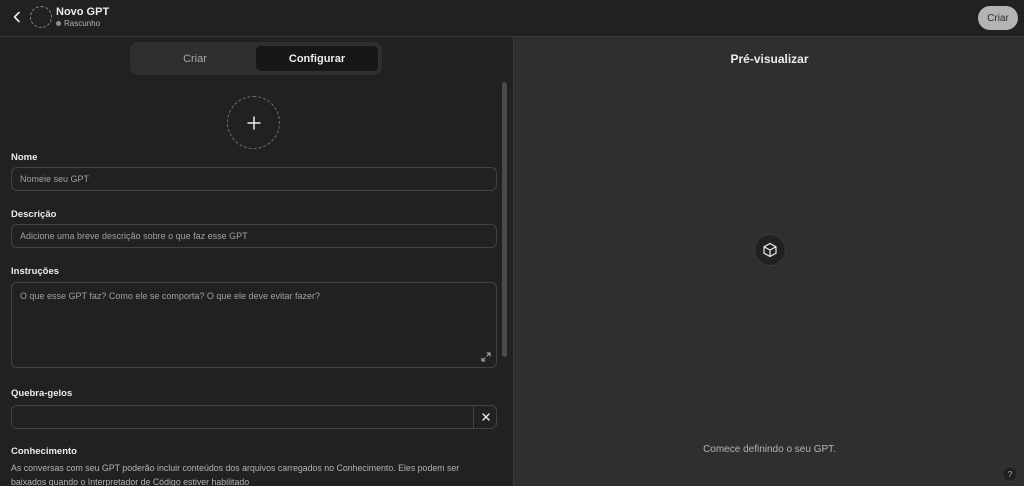  Describe the element at coordinates (512, 18) in the screenshot. I see `top-bar: Novo GPT Rascunho Criar` at that location.